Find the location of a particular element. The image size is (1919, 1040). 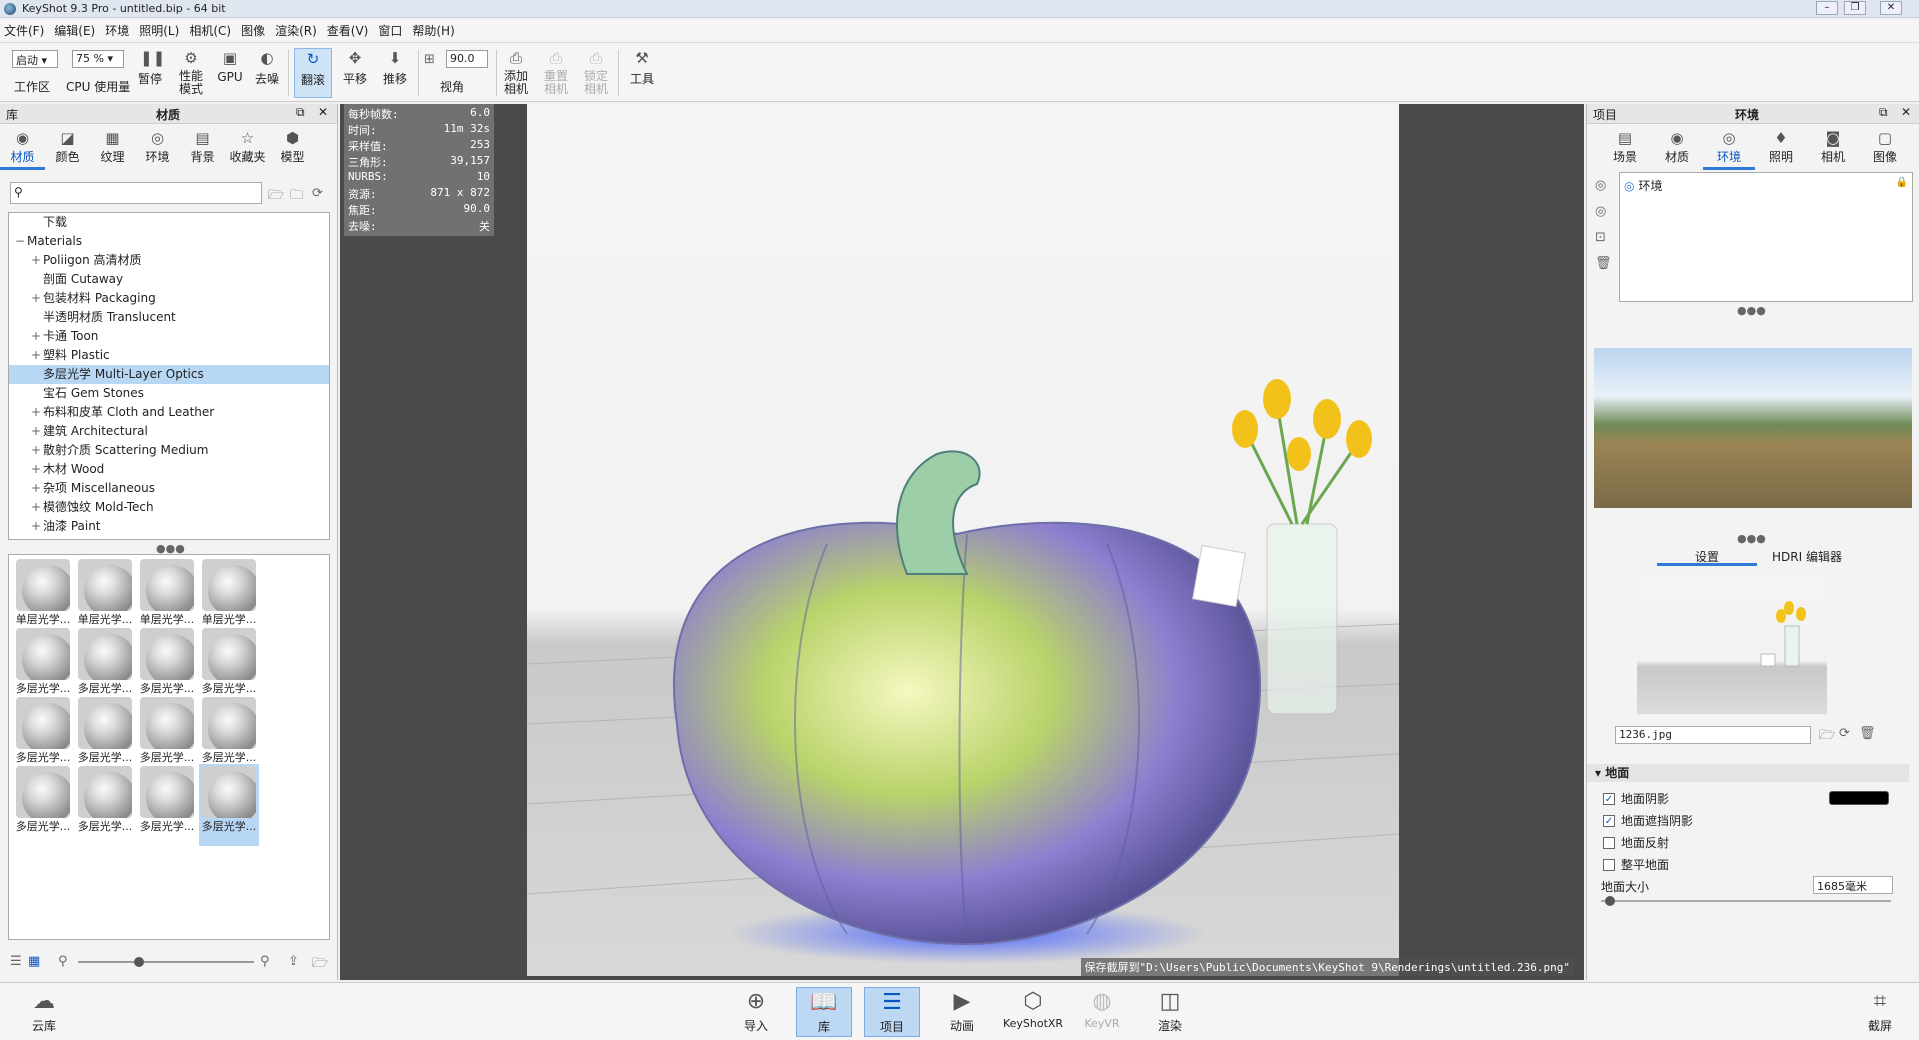

fov-input: 90.0 is located at coordinates (467, 59).